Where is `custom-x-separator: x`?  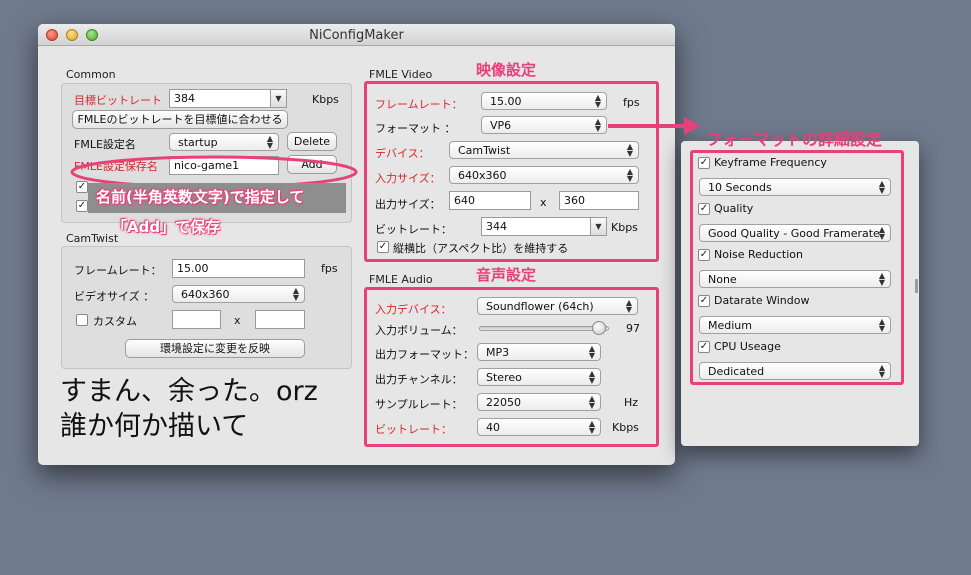 custom-x-separator: x is located at coordinates (237, 320).